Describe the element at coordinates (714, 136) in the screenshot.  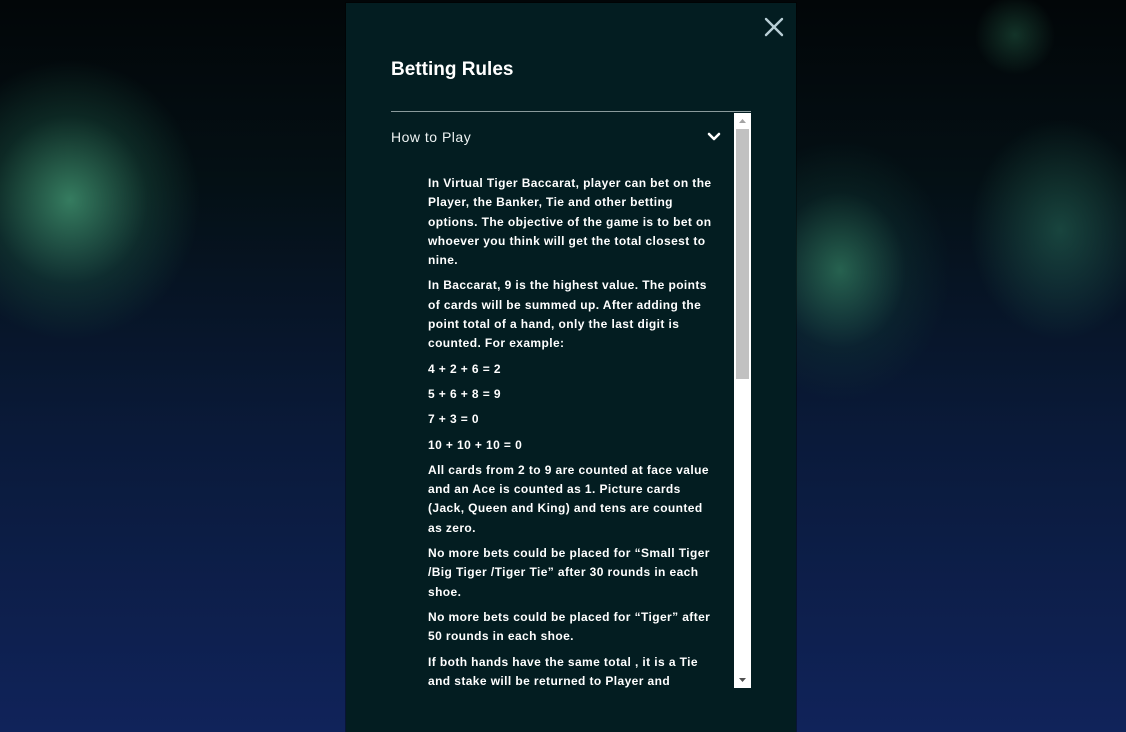
I see `chevron-down-icon` at that location.